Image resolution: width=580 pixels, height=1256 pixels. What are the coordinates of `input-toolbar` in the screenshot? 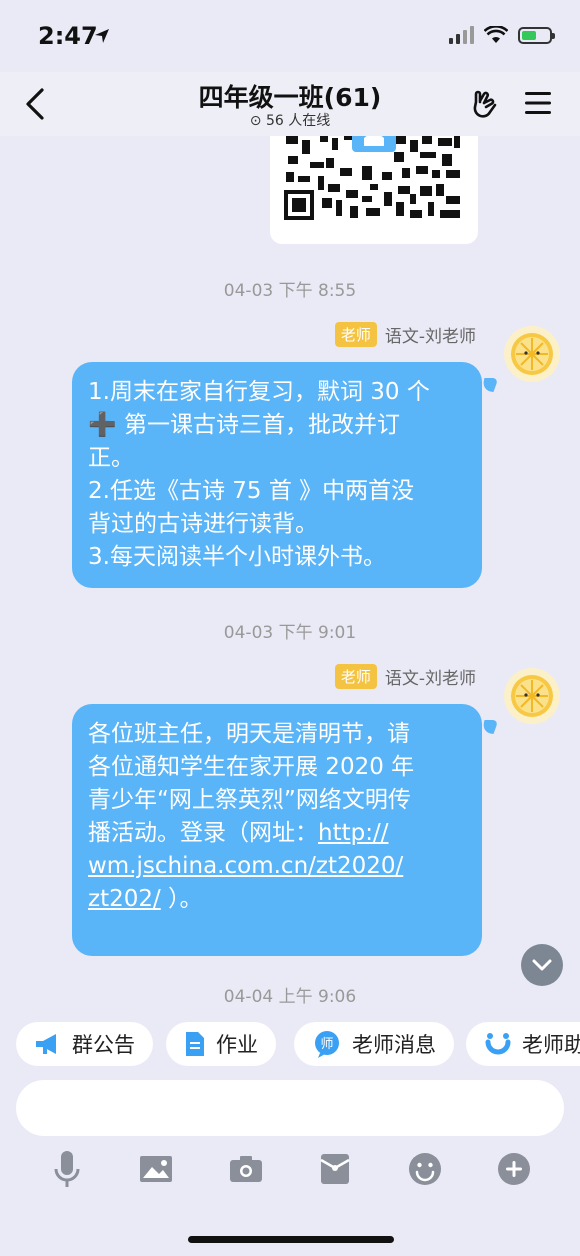 It's located at (290, 1171).